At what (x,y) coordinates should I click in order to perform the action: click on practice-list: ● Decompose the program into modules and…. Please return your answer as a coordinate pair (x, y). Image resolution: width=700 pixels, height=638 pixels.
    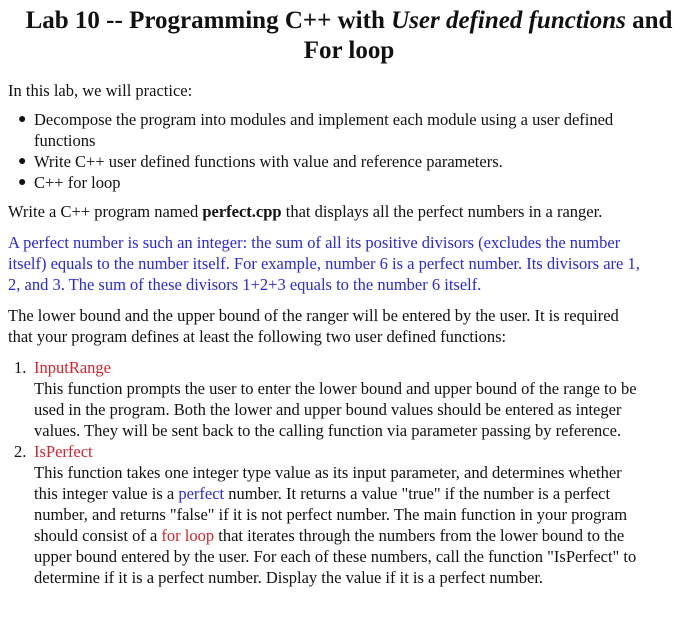
    Looking at the image, I should click on (349, 151).